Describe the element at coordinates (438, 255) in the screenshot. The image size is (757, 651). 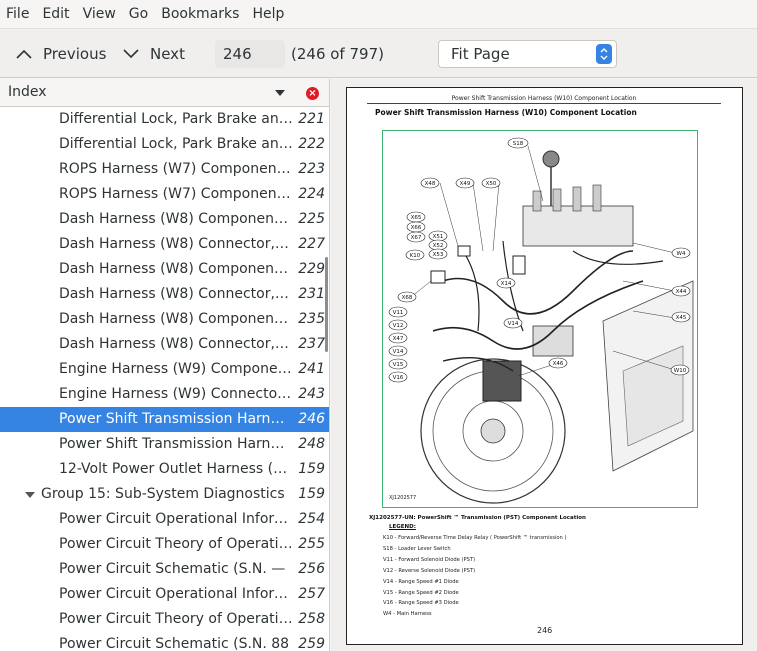
I see `svg-text: X53` at that location.